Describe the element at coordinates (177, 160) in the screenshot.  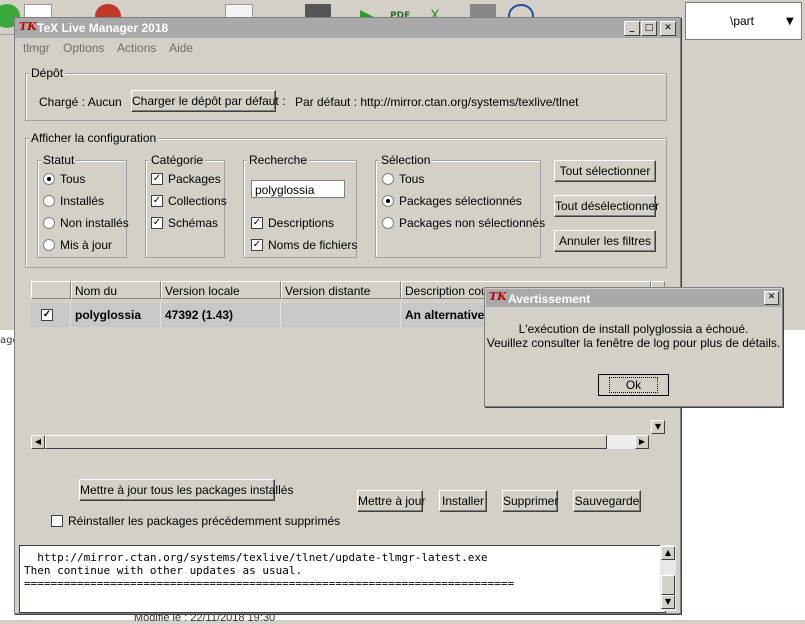
I see `categorie-legend: Catégorie` at that location.